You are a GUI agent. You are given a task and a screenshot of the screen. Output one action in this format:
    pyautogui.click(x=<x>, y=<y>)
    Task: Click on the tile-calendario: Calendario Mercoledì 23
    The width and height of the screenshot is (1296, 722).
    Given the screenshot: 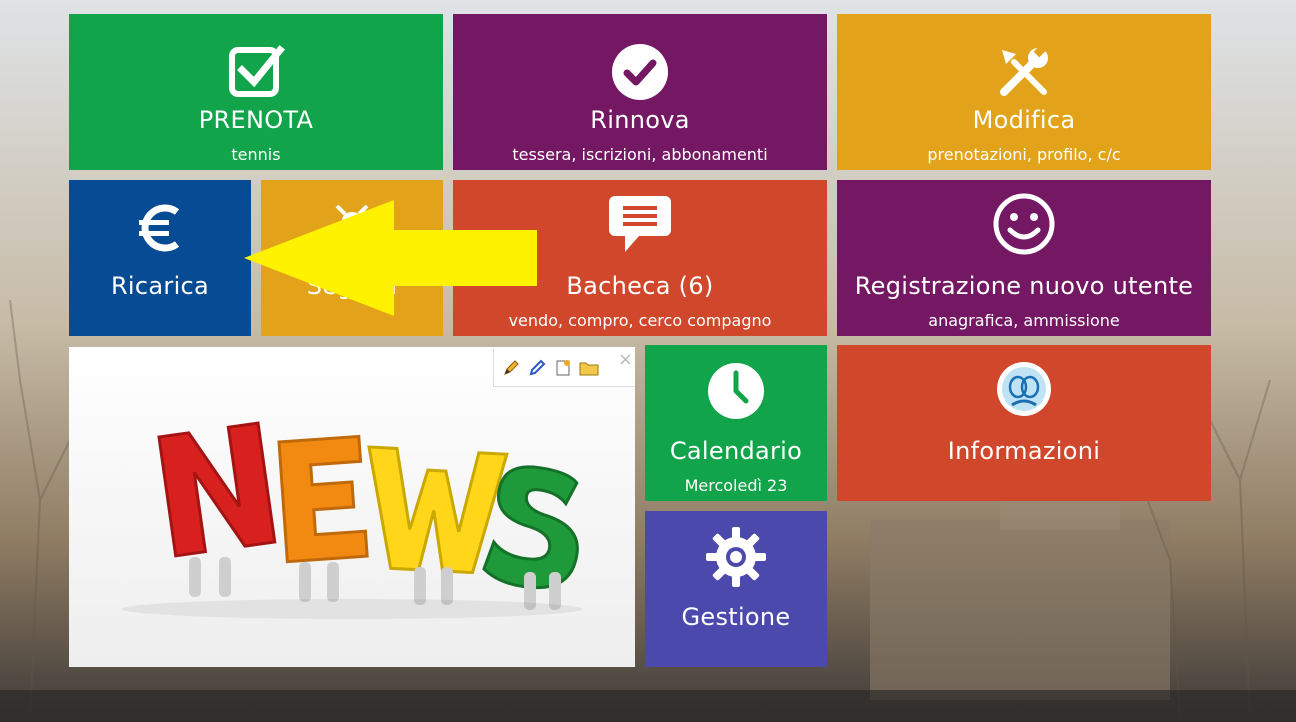 What is the action you would take?
    pyautogui.click(x=736, y=423)
    